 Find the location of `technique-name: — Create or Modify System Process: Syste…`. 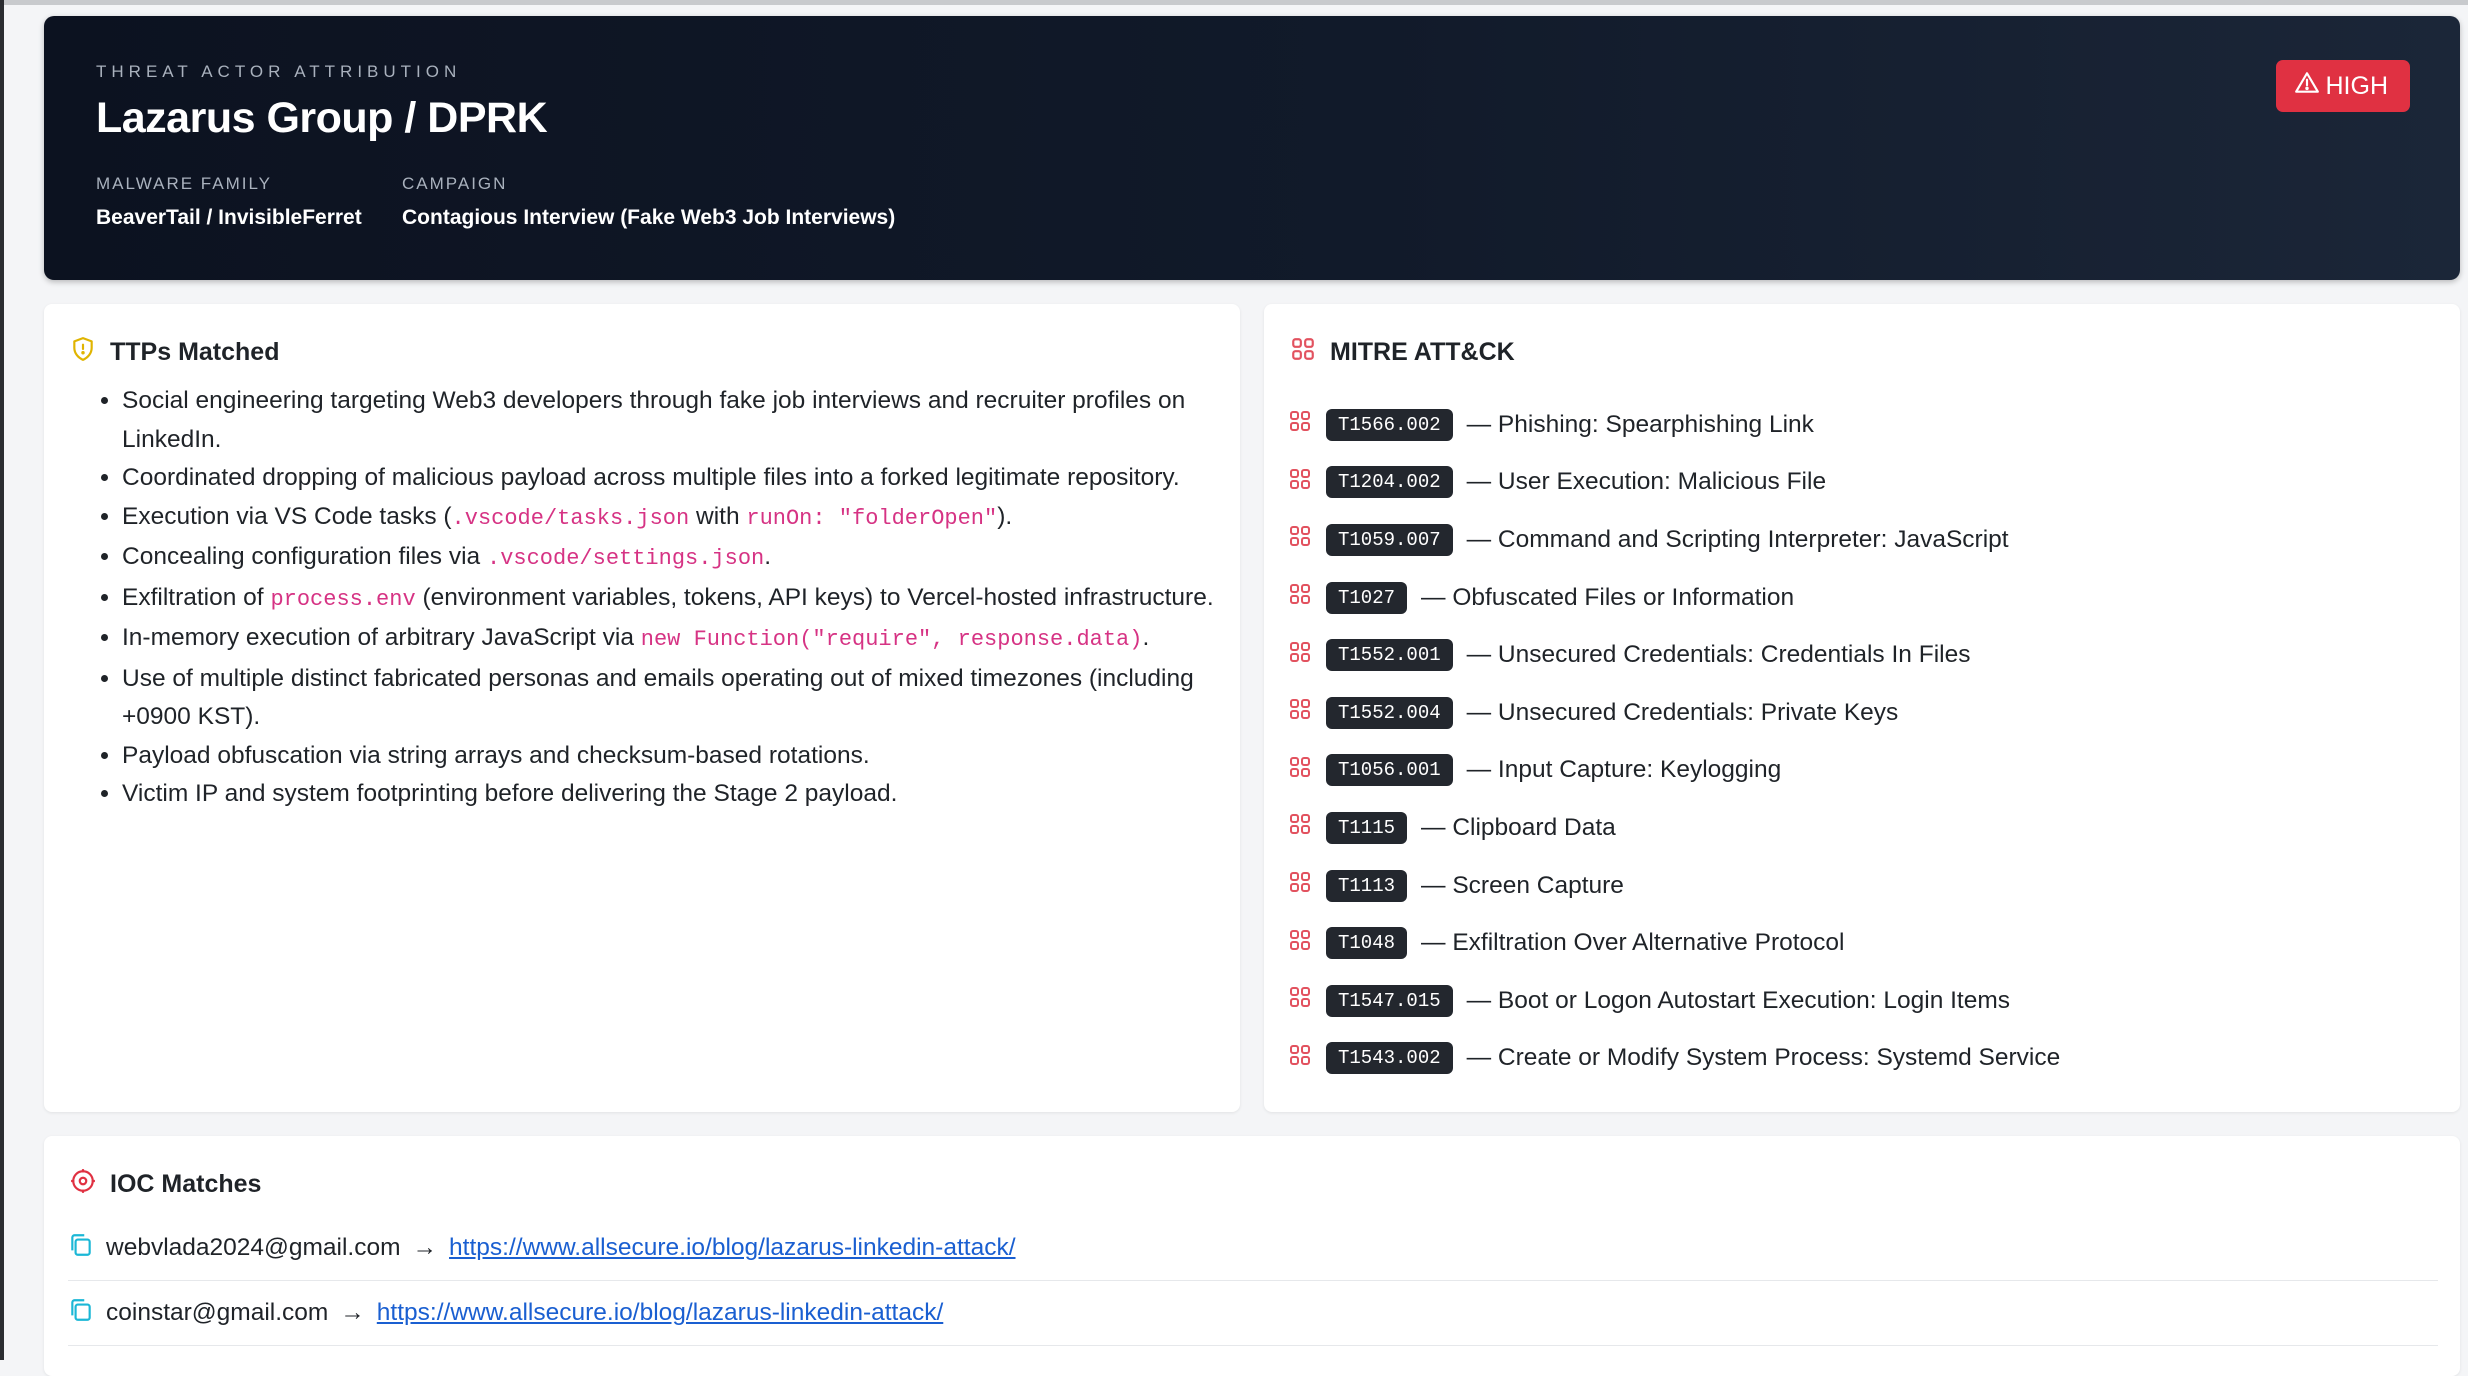

technique-name: — Create or Modify System Process: Syste… is located at coordinates (1763, 1058).